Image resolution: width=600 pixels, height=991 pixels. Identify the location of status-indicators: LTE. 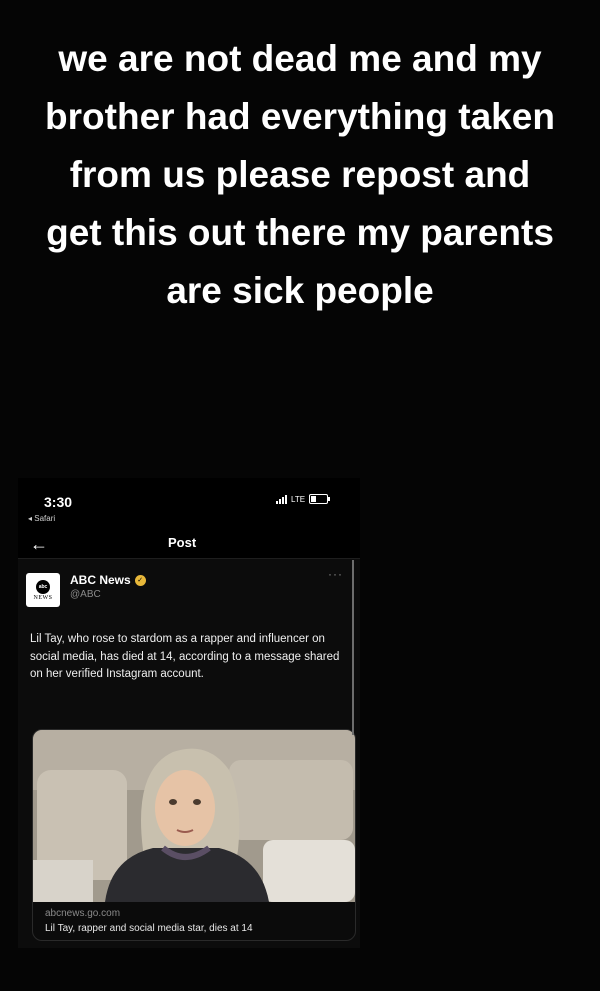
(303, 499).